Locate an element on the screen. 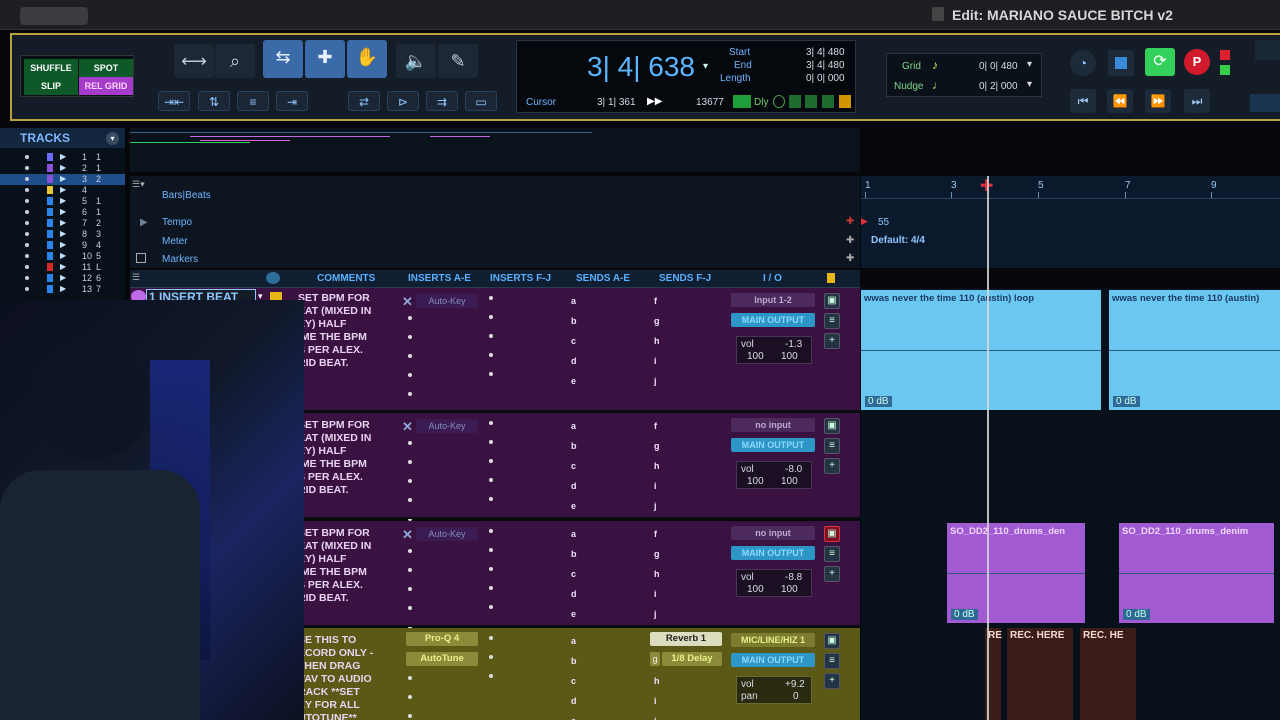 This screenshot has height=720, width=1280. drum-clip: SO_DD2_110_drums_den 0 dB is located at coordinates (1016, 573).